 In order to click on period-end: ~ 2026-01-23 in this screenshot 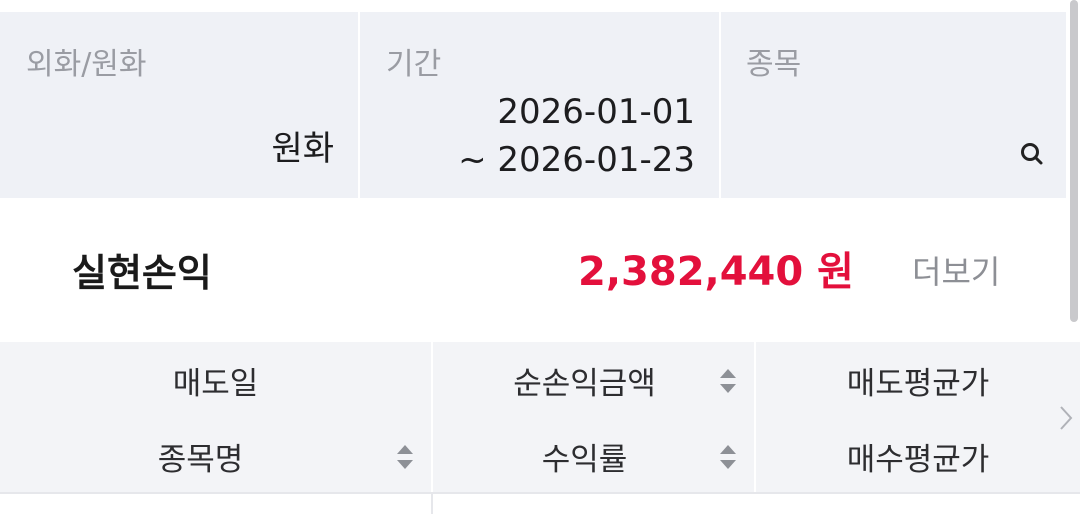, I will do `click(576, 160)`.